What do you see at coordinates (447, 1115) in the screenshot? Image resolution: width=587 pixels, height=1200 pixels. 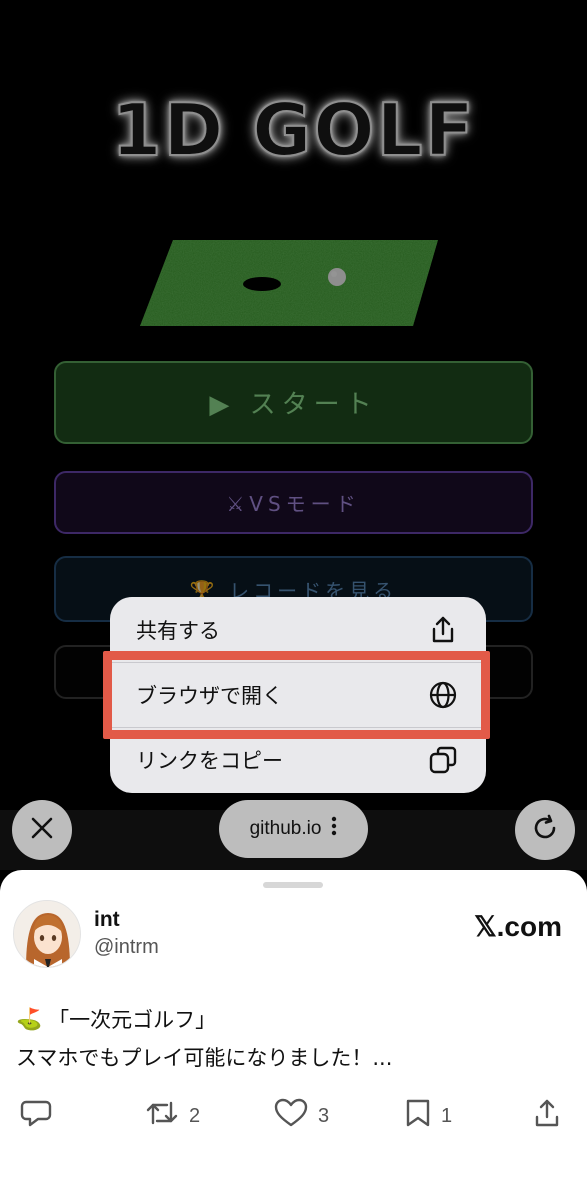 I see `bookmark-count: 1` at bounding box center [447, 1115].